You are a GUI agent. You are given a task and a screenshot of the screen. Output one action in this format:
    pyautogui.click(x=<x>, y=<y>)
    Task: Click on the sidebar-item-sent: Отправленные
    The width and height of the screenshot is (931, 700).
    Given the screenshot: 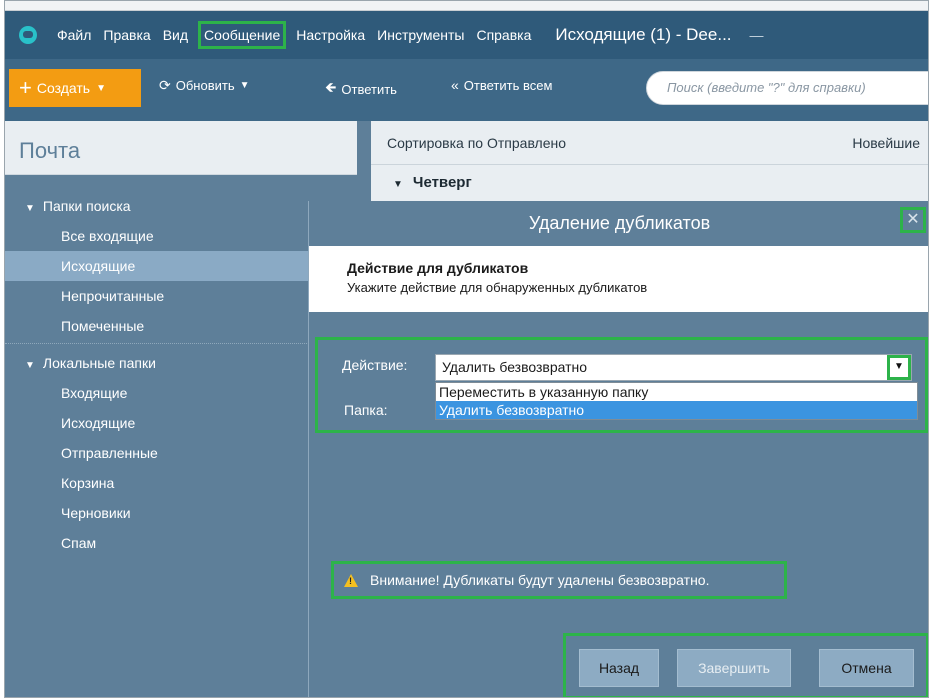 What is the action you would take?
    pyautogui.click(x=181, y=453)
    